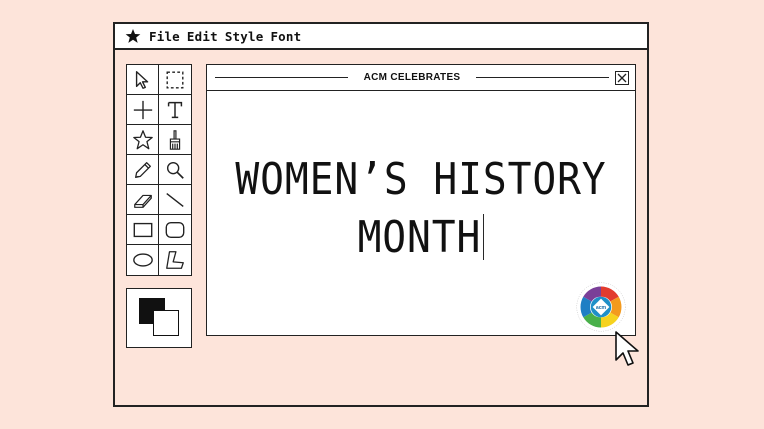  What do you see at coordinates (419, 237) in the screenshot?
I see `headline-line-2: MONTH` at bounding box center [419, 237].